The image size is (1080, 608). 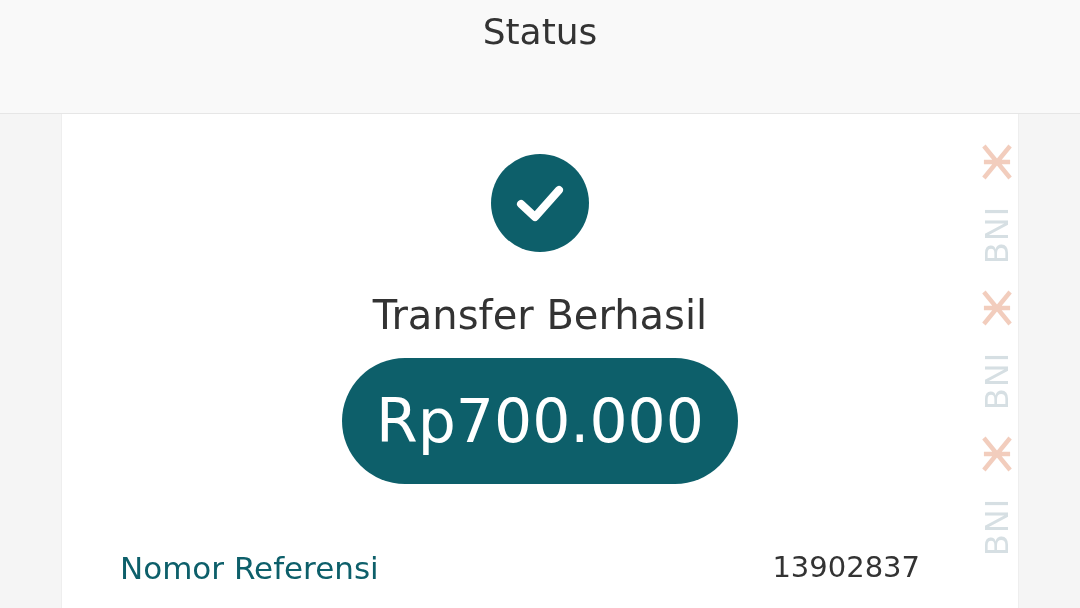 What do you see at coordinates (540, 421) in the screenshot?
I see `amount-badge: Rp700.000` at bounding box center [540, 421].